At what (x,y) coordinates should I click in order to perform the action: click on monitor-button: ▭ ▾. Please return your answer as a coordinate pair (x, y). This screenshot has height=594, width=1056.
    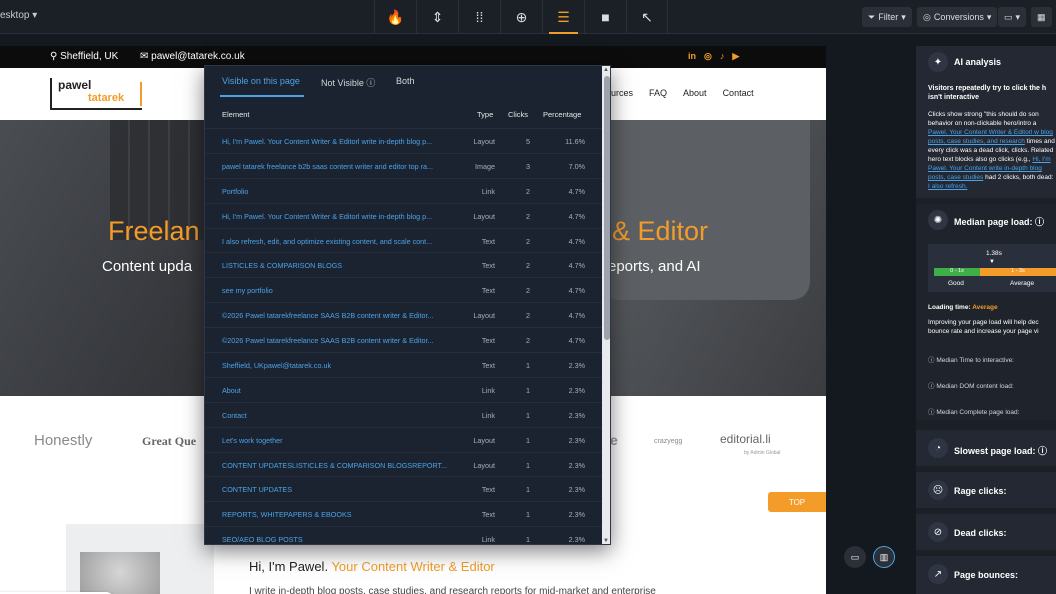
    Looking at the image, I should click on (1012, 17).